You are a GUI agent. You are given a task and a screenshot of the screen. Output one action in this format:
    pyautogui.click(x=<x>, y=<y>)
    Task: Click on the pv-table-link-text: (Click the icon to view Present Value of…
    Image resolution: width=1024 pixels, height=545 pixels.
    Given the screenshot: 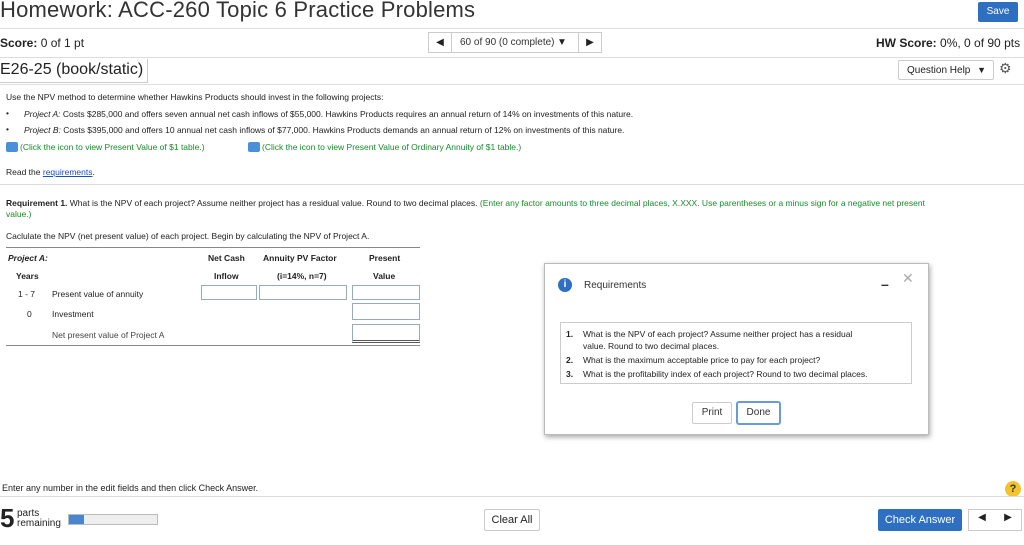 What is the action you would take?
    pyautogui.click(x=112, y=147)
    